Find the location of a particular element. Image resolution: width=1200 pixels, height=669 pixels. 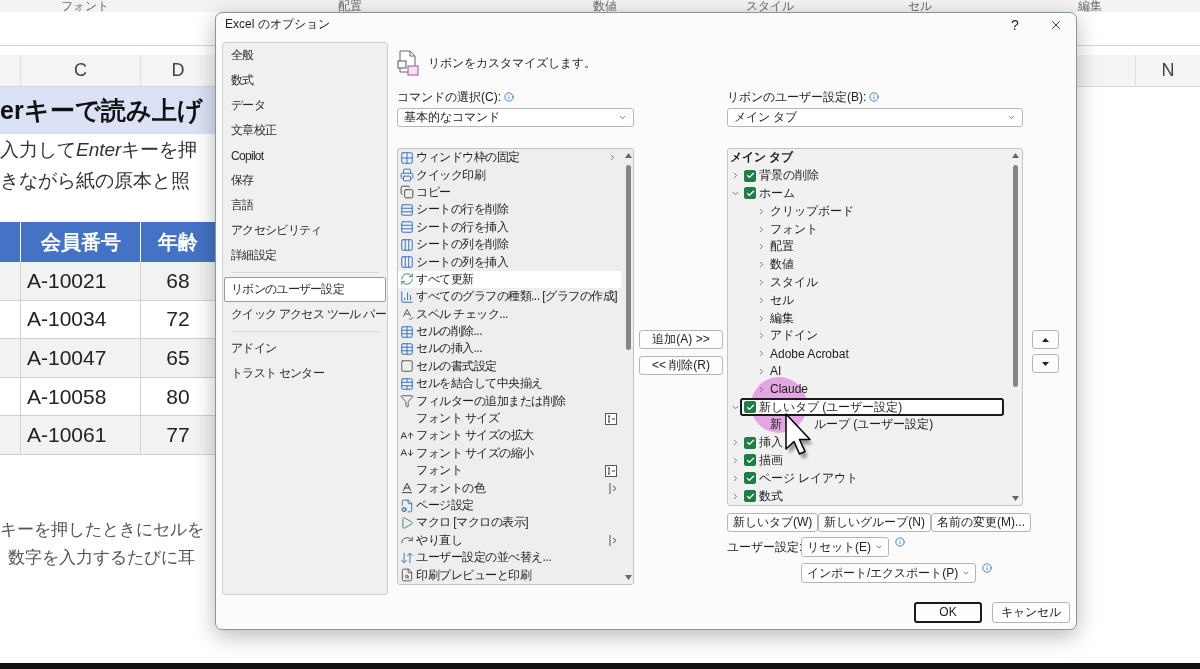

tree-item: 数値 is located at coordinates (782, 264).